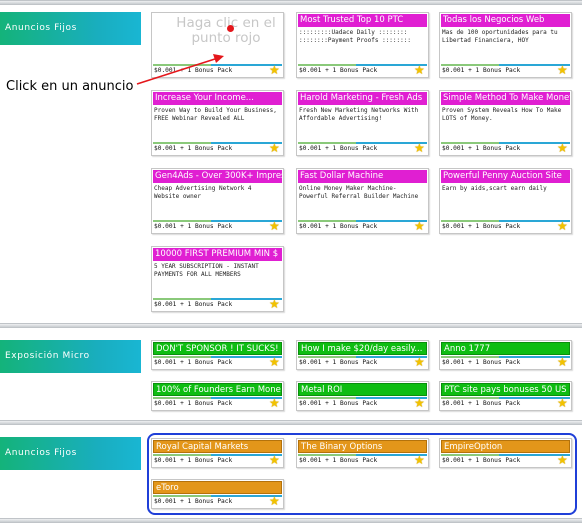 The height and width of the screenshot is (523, 582). What do you see at coordinates (217, 389) in the screenshot?
I see `ad-title: 100% of Founders Earn Money` at bounding box center [217, 389].